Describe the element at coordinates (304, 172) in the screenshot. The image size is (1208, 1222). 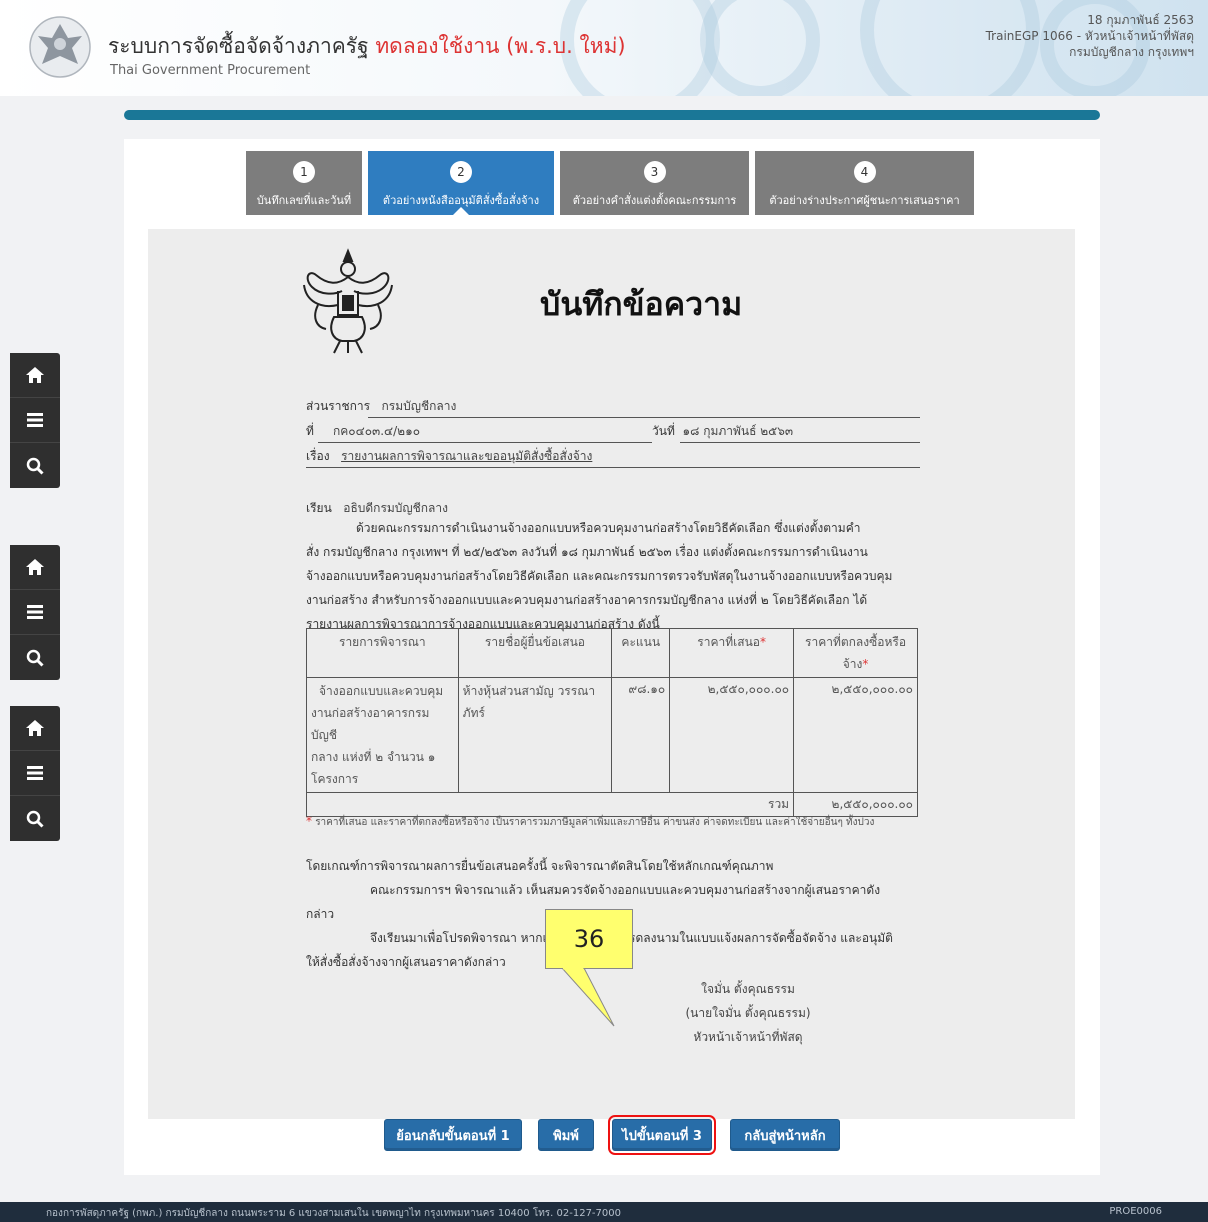
I see `step-number: 1` at that location.